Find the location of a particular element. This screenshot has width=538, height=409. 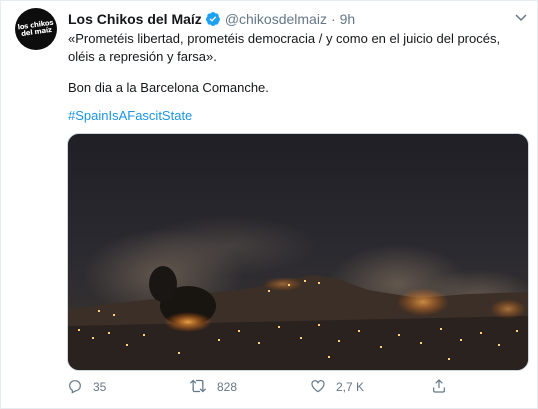

tweet-header: Los Chikos del Maíz @chikosdelmaiz · 9h is located at coordinates (211, 19).